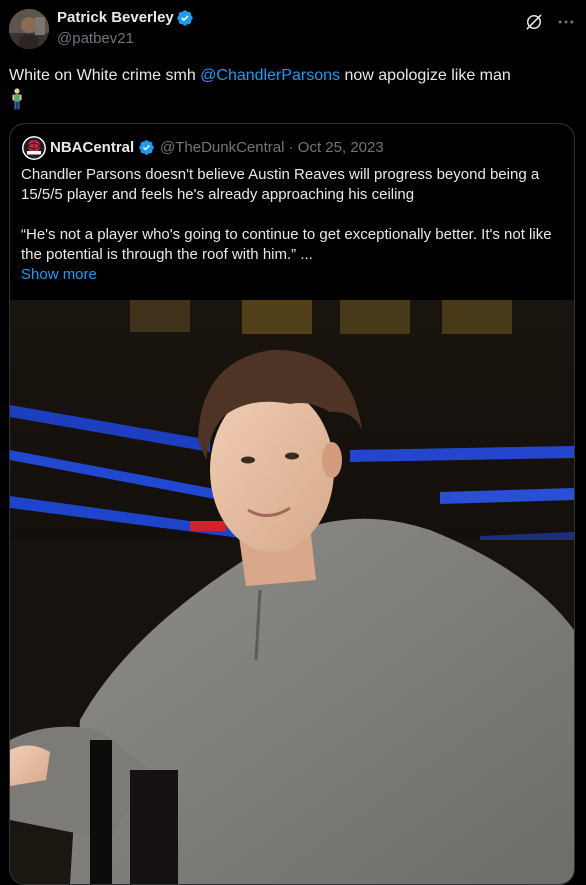 The image size is (586, 885). I want to click on quoted-date: Oct 25, 2023, so click(341, 147).